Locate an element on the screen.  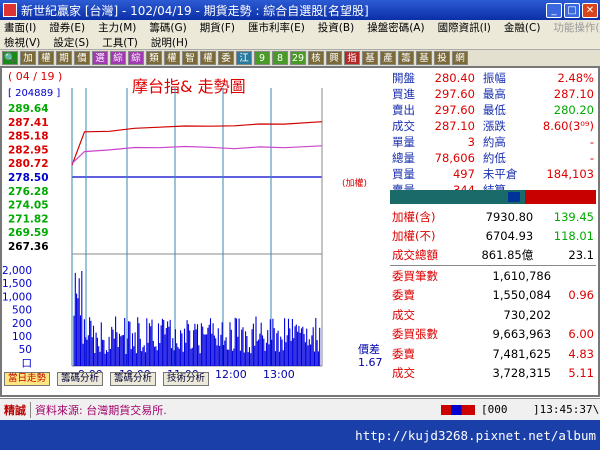
orders-label: 成交 is located at coordinates (403, 373).